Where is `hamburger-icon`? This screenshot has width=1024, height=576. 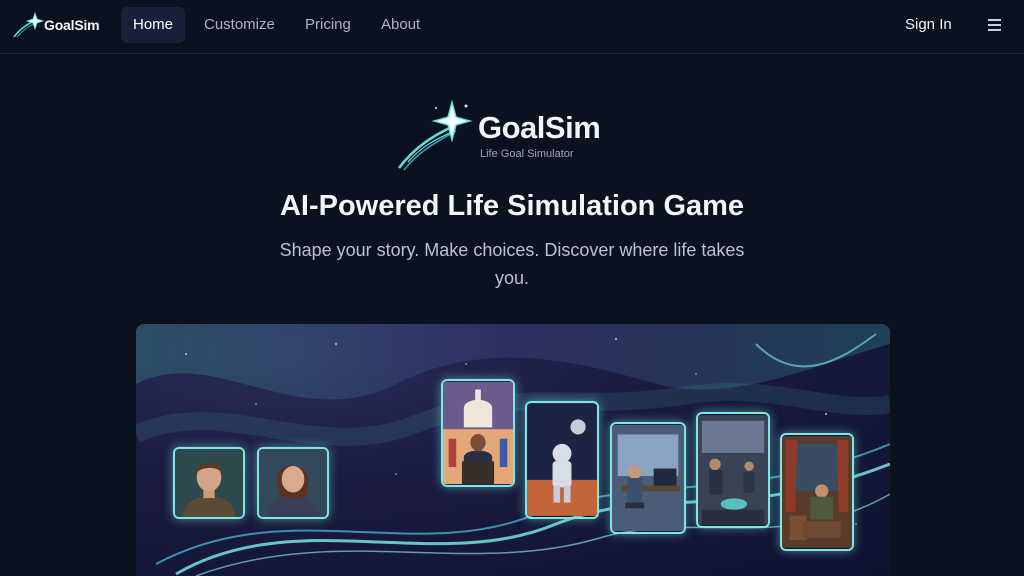
hamburger-icon is located at coordinates (994, 25).